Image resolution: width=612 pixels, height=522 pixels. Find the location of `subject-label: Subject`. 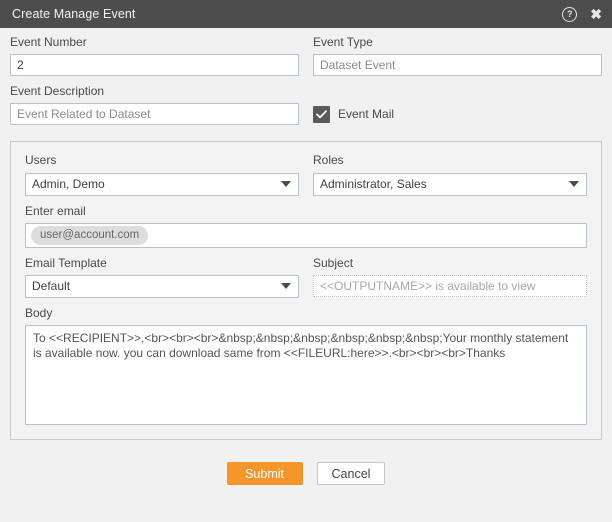

subject-label: Subject is located at coordinates (333, 262).